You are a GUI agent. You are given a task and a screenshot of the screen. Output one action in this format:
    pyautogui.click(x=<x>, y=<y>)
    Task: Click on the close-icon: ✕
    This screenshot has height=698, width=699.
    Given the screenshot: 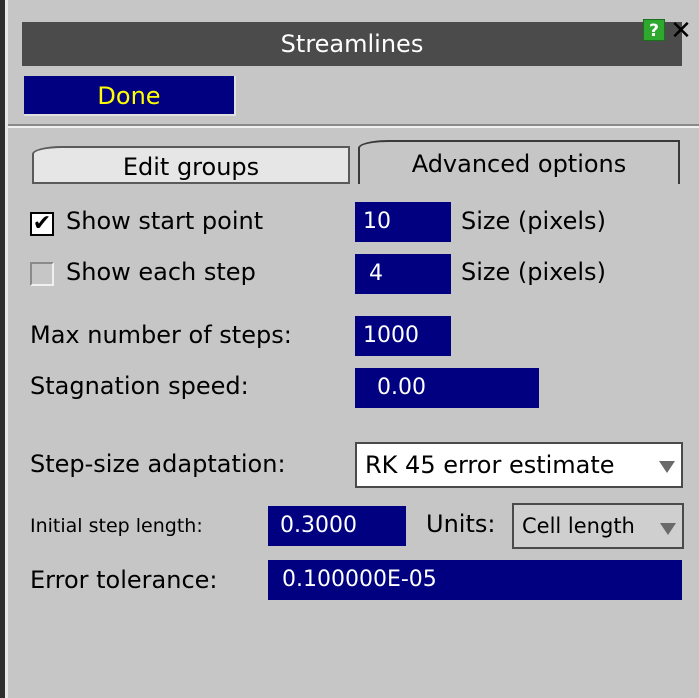 What is the action you would take?
    pyautogui.click(x=681, y=31)
    